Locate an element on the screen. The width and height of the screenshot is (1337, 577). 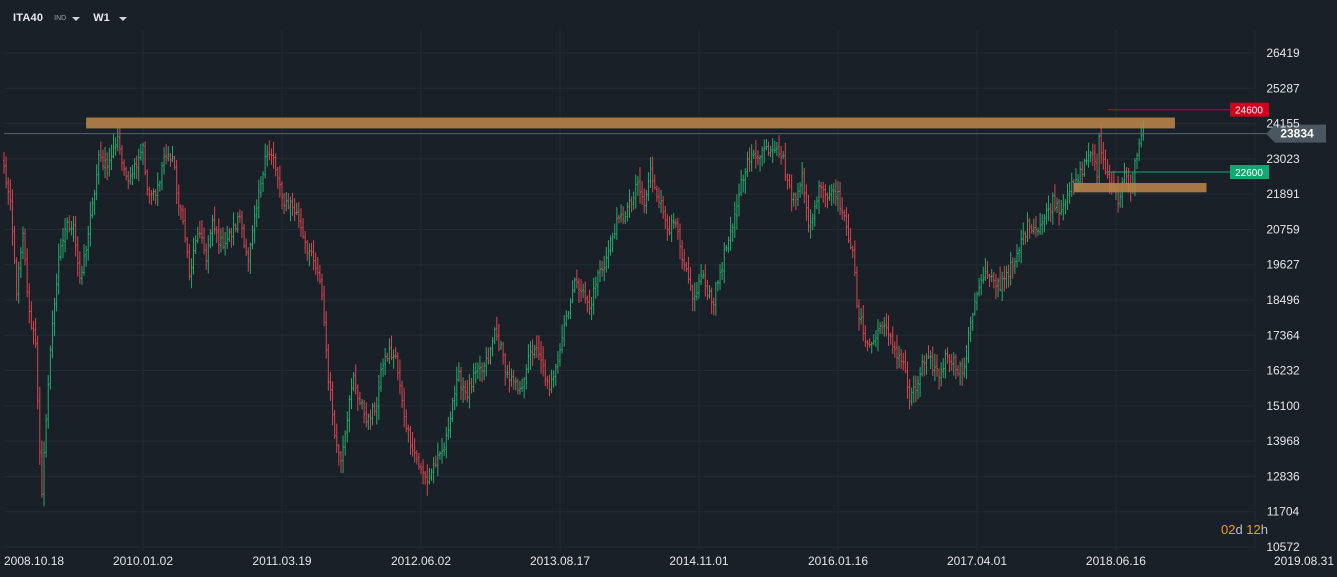
timeframe-selector: W1 is located at coordinates (101, 18).